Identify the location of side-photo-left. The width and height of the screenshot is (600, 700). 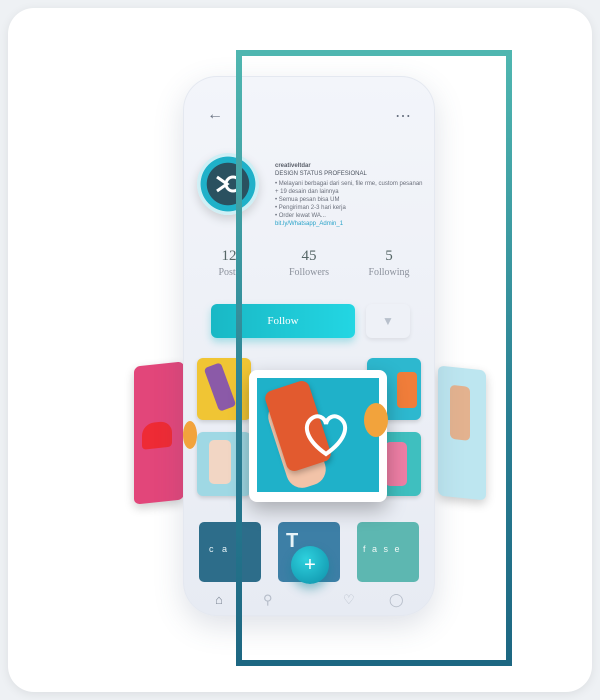
(159, 433).